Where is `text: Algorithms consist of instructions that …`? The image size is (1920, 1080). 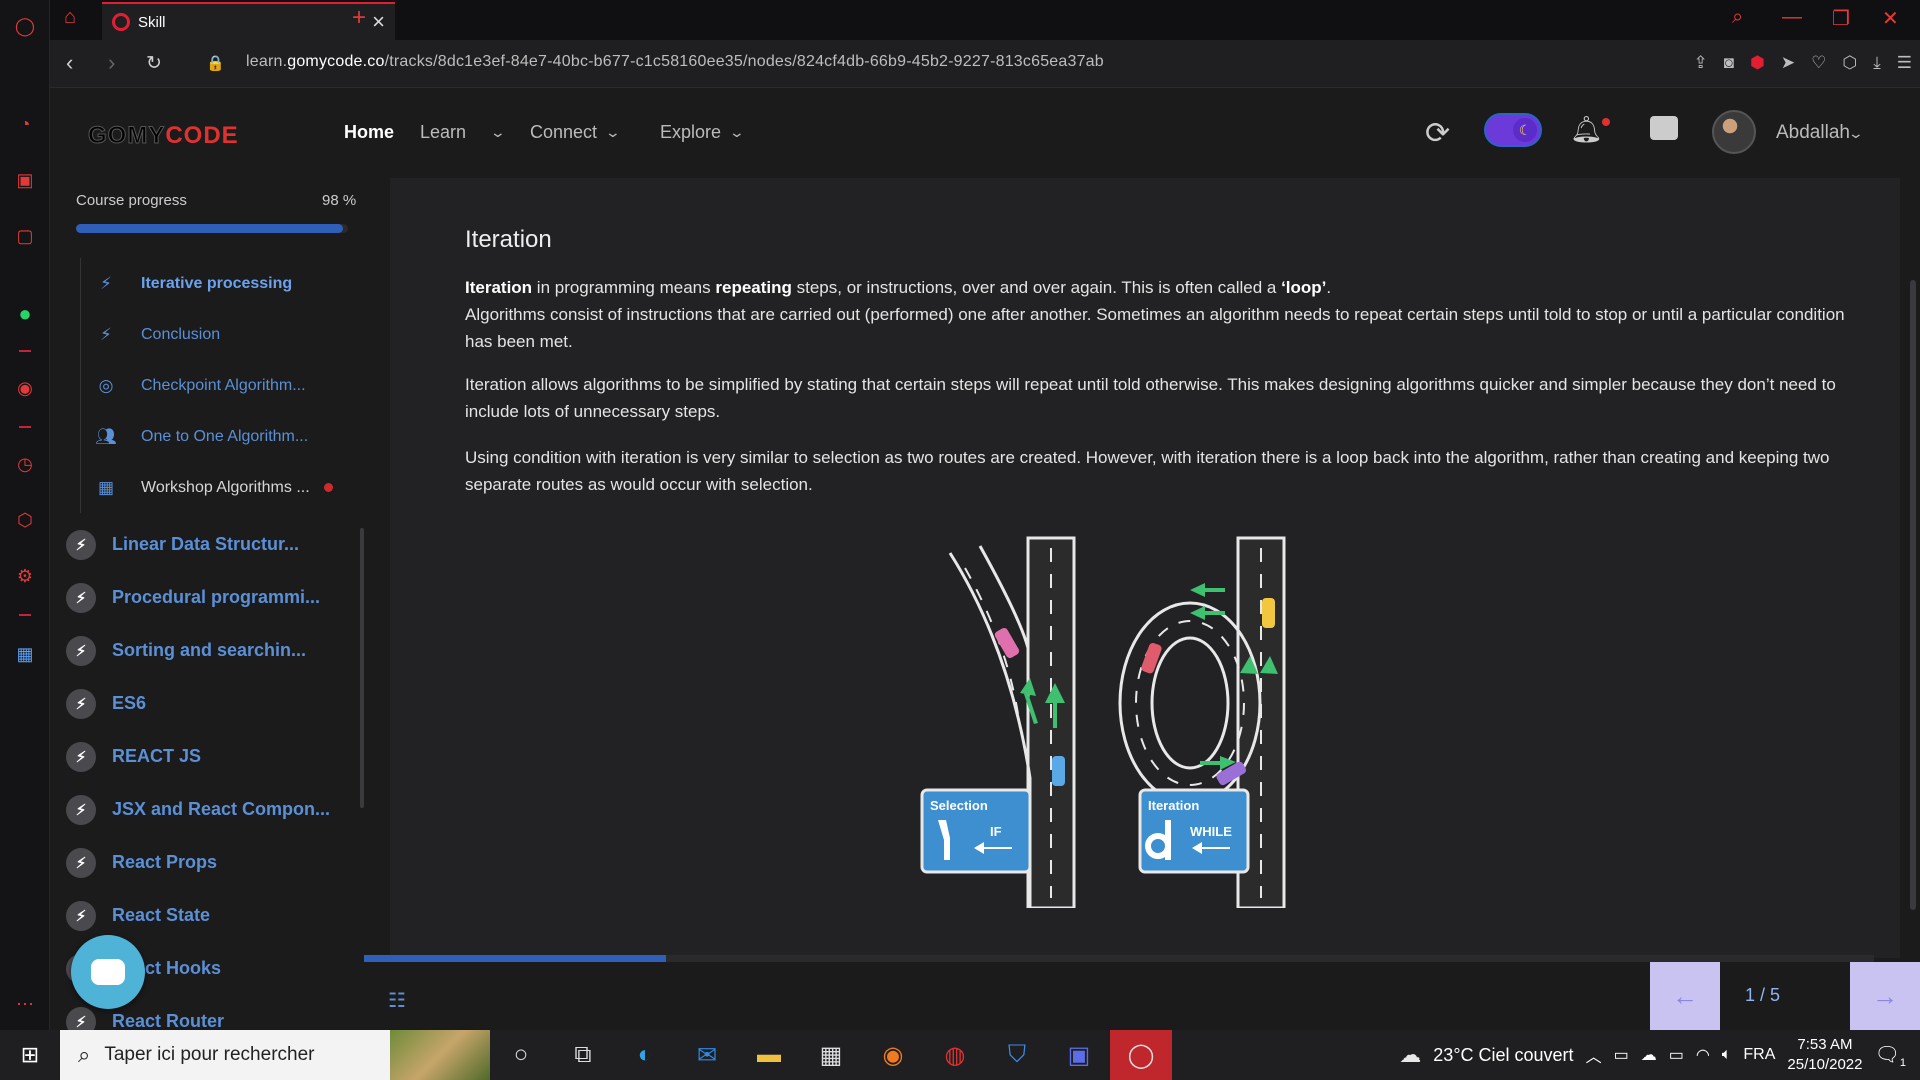
text: Algorithms consist of instructions that … is located at coordinates (1155, 328).